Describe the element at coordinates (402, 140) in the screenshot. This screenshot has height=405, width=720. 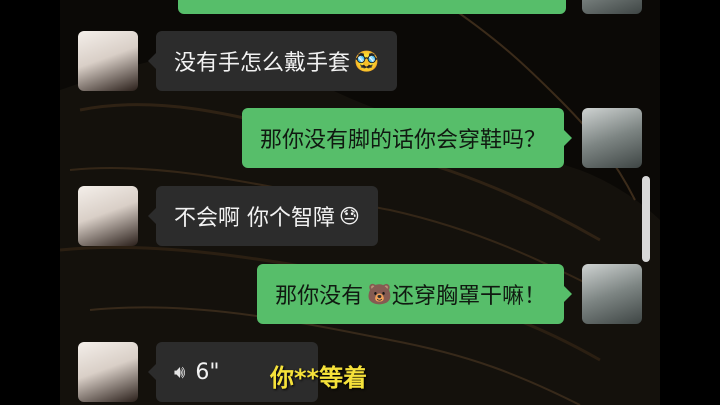
I see `message-text: 那你没有脚的话你会穿鞋吗？` at that location.